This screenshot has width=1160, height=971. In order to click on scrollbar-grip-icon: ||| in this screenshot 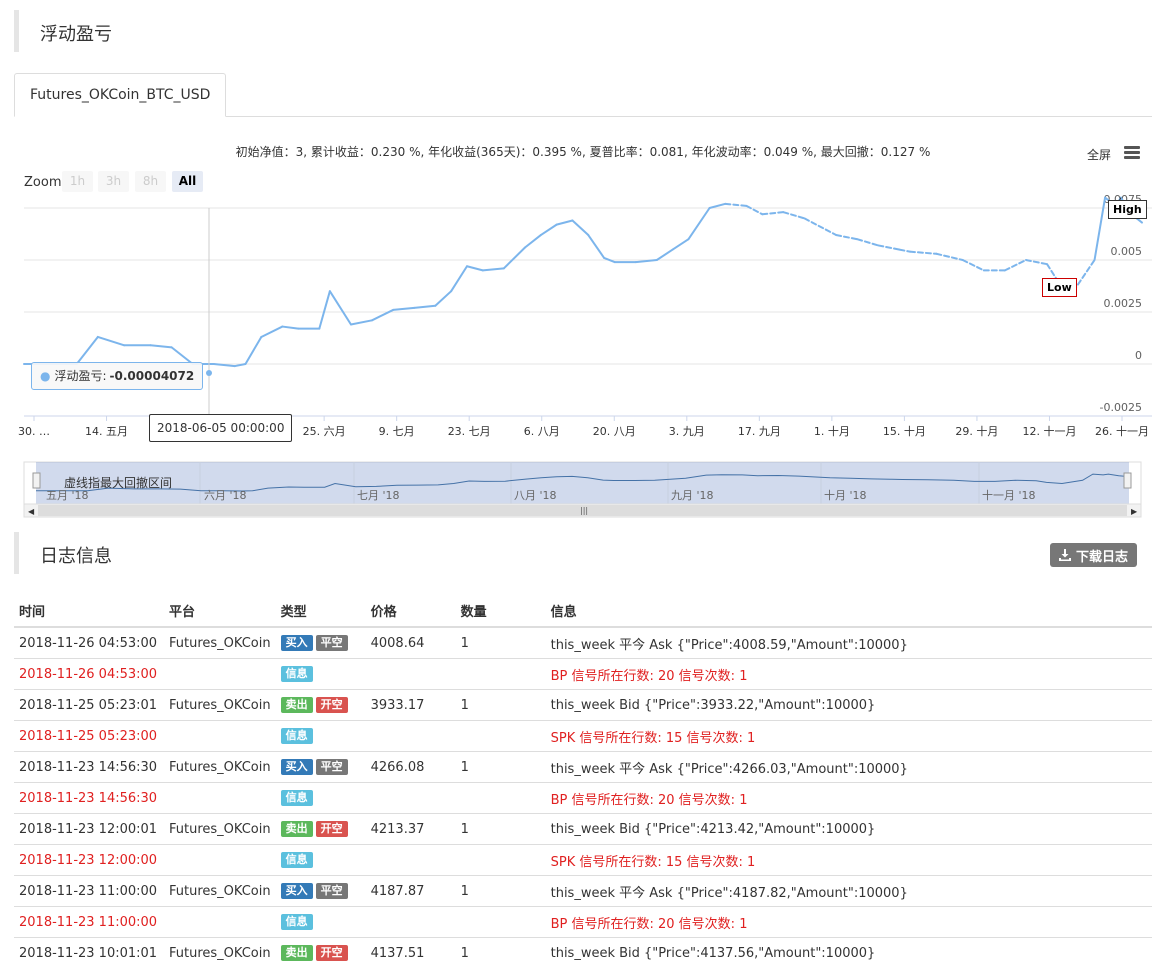, I will do `click(584, 510)`.